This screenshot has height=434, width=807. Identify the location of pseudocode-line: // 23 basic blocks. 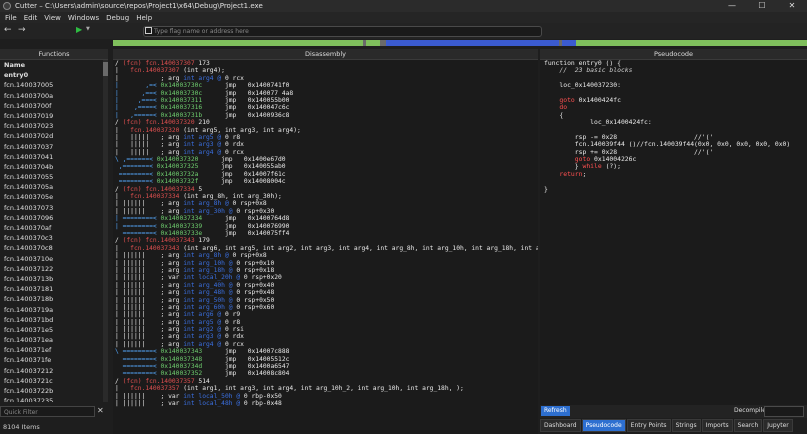
(673, 70).